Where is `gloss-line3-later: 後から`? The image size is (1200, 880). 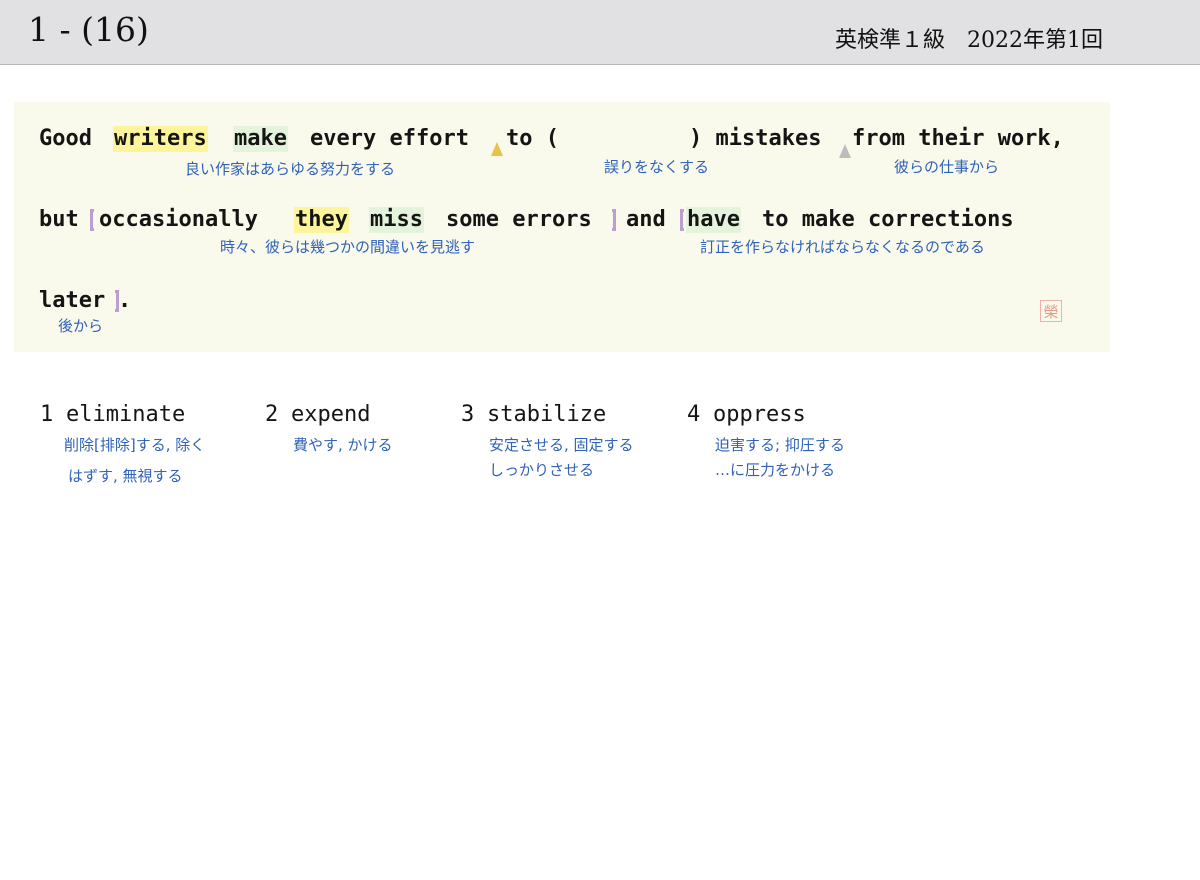 gloss-line3-later: 後から is located at coordinates (81, 326).